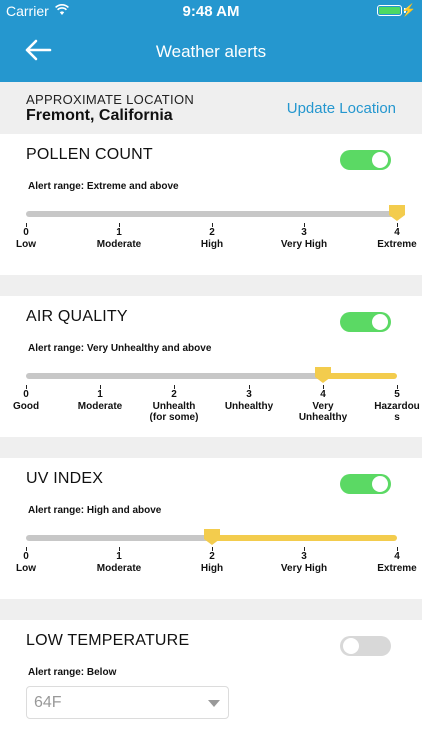  What do you see at coordinates (397, 232) in the screenshot?
I see `pollen-tick-number-4: 4` at bounding box center [397, 232].